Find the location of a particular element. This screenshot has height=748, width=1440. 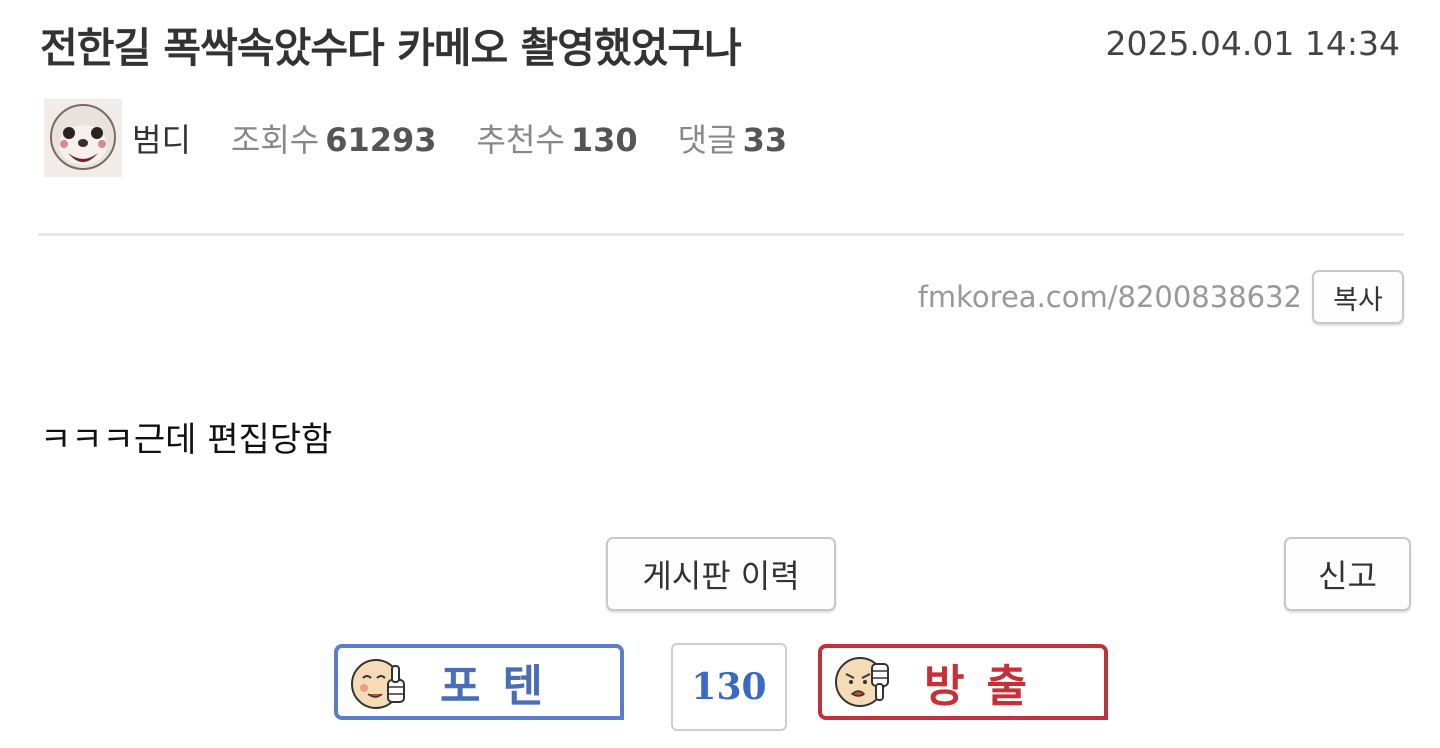

post-url: fmkorea.com/8200838632 is located at coordinates (1110, 297).